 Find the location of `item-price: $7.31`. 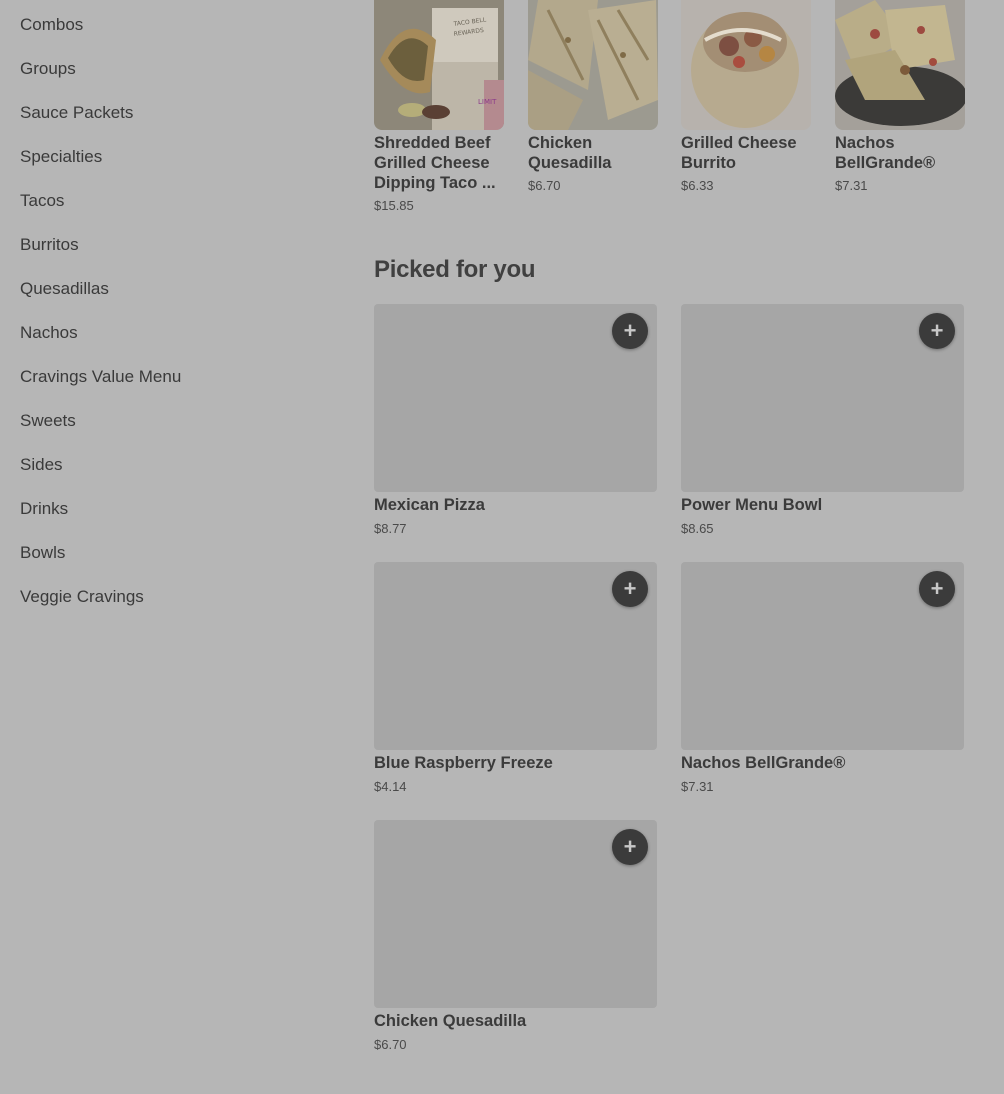

item-price: $7.31 is located at coordinates (697, 786).